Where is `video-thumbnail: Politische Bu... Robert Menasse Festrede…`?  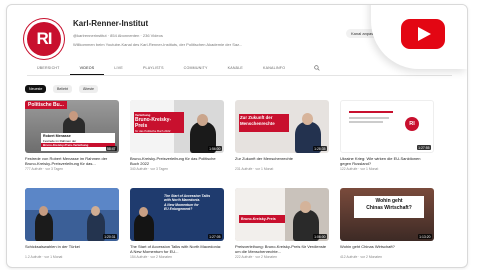 video-thumbnail: Politische Bu... Robert Menasse Festrede… is located at coordinates (72, 126).